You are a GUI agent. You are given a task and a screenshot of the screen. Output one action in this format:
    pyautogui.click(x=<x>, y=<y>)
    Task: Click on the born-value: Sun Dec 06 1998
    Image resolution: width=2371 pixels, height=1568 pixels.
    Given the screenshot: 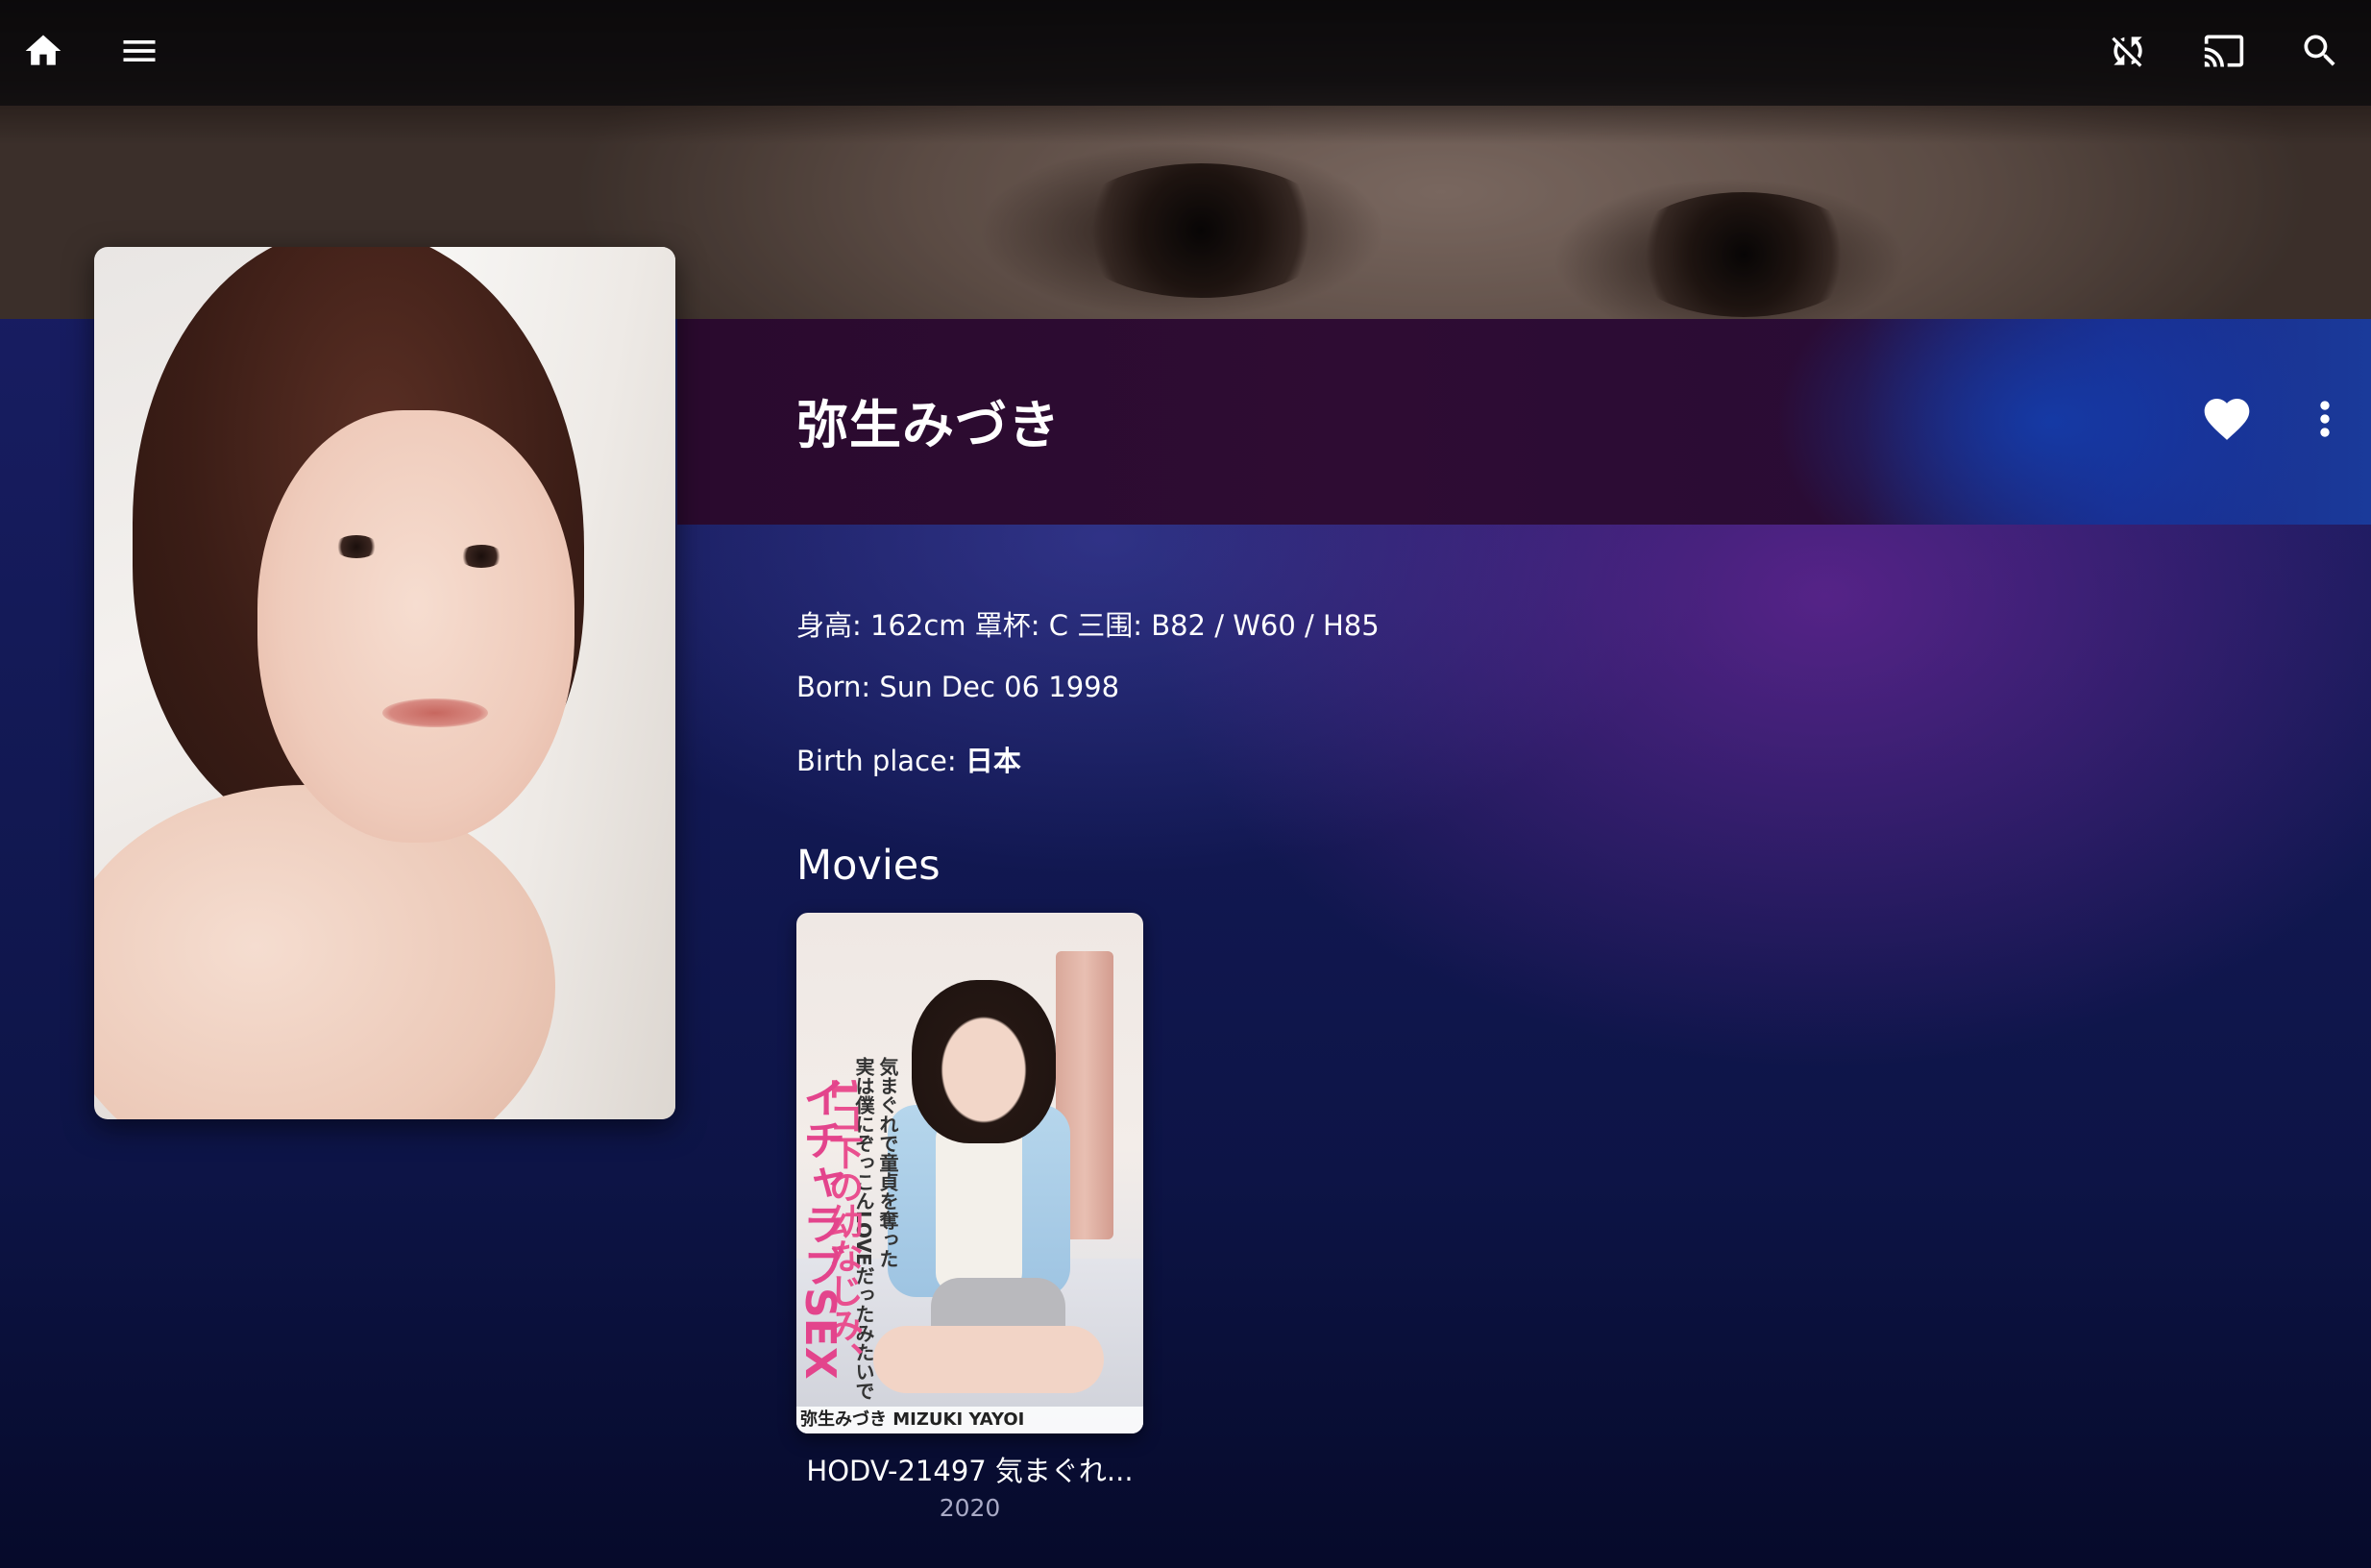 What is the action you would take?
    pyautogui.click(x=1000, y=687)
    